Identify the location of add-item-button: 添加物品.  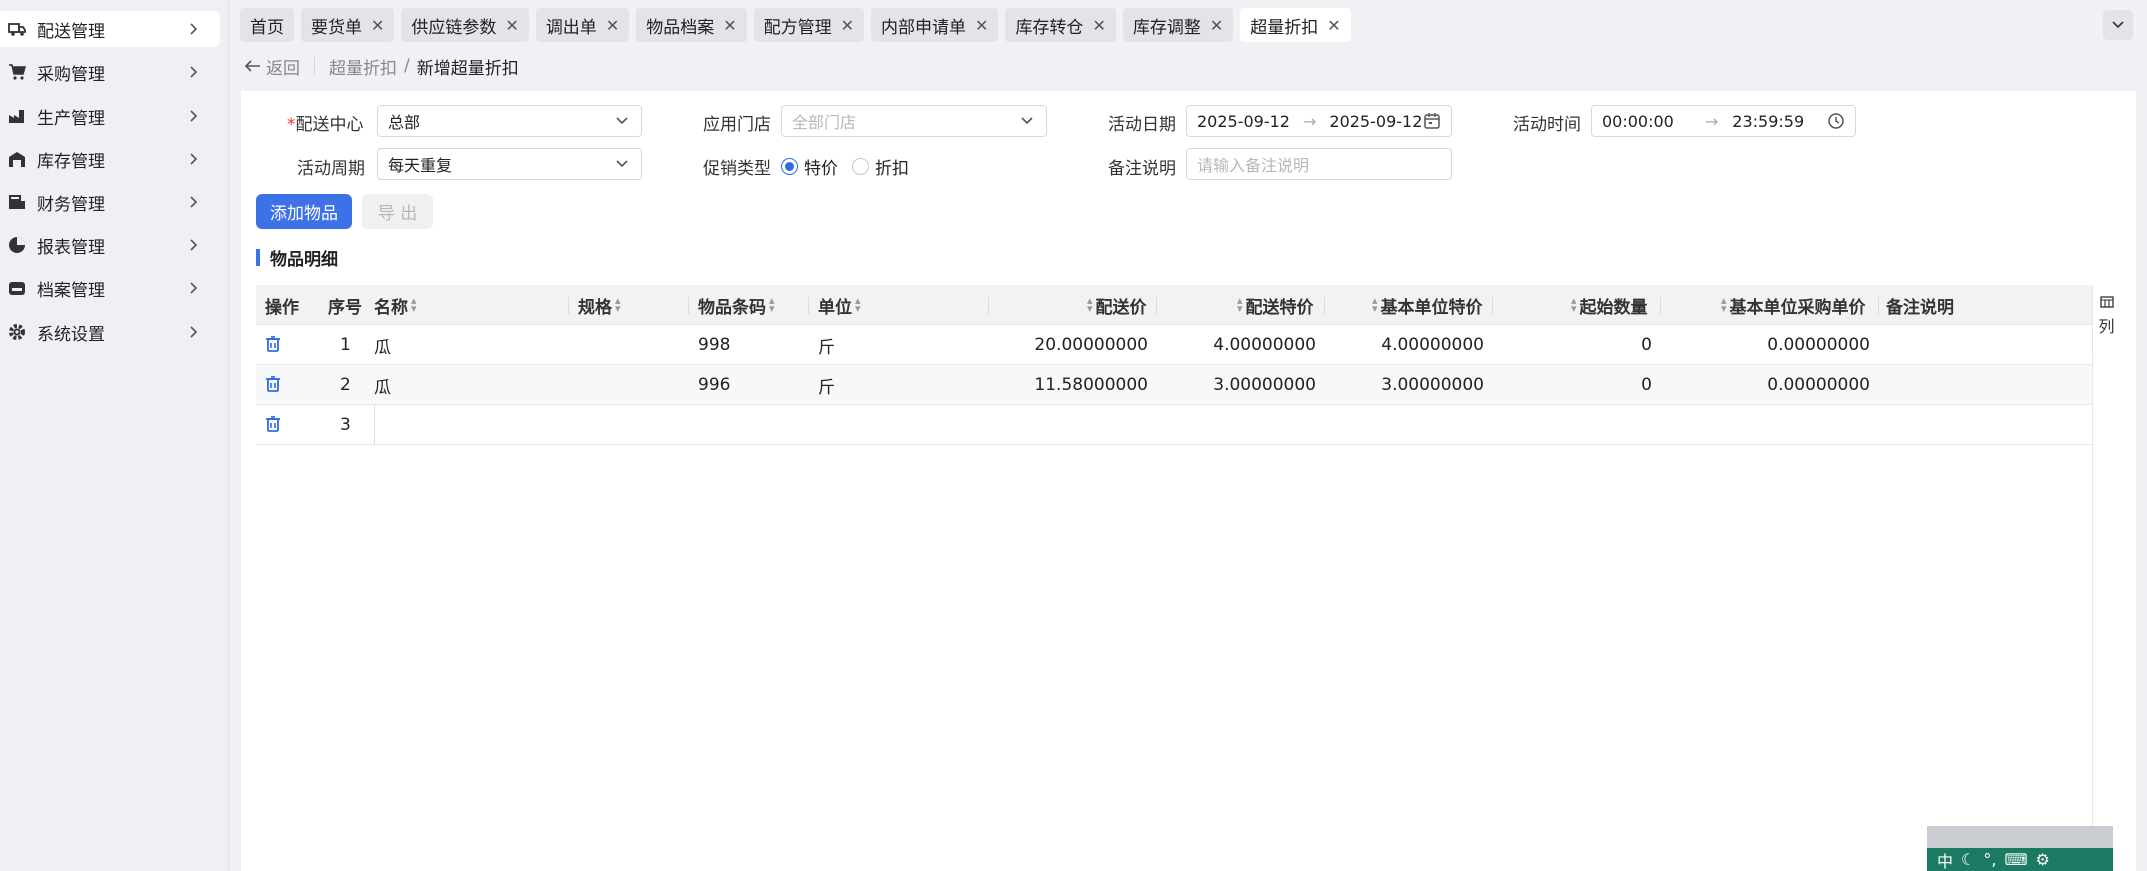
(304, 211).